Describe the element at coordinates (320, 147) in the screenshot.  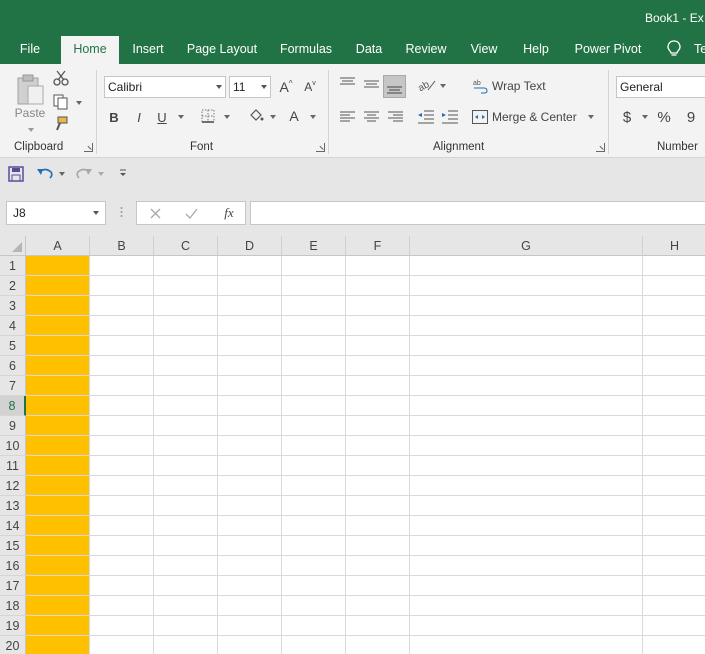
I see `font-launcher-icon` at that location.